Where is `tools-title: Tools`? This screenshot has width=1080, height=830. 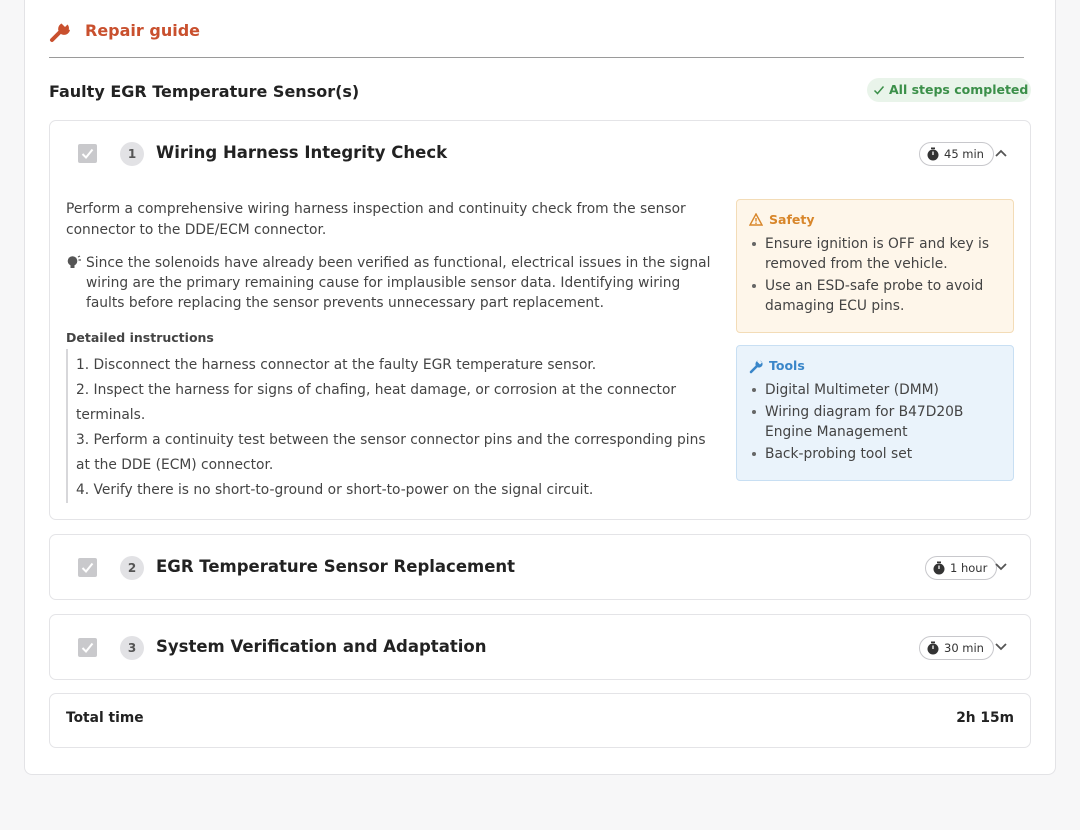
tools-title: Tools is located at coordinates (787, 365).